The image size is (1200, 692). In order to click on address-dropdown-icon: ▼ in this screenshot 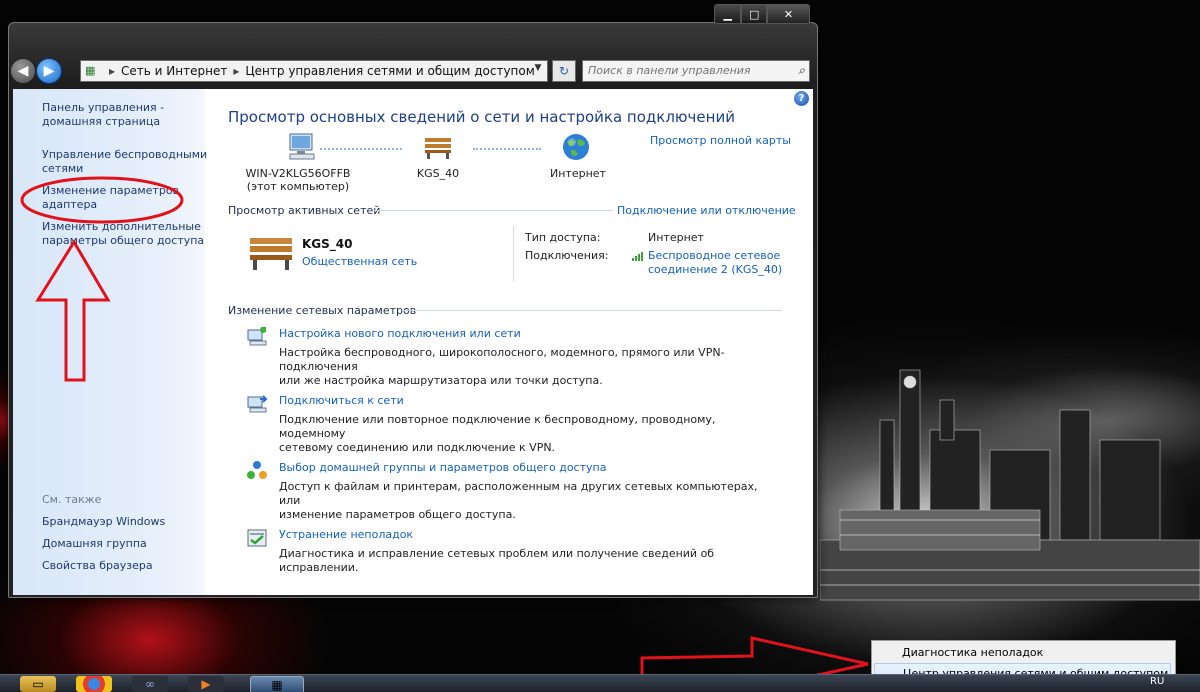, I will do `click(538, 68)`.